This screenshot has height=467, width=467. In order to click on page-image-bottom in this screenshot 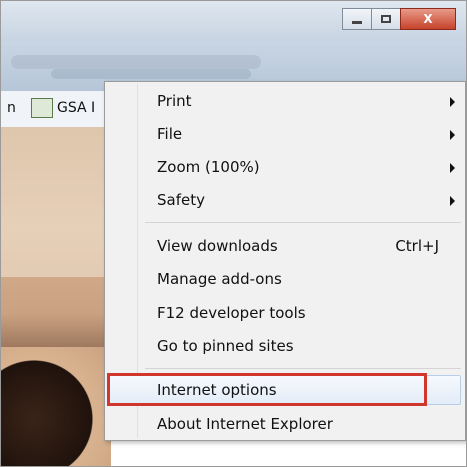, I will do `click(56, 406)`.